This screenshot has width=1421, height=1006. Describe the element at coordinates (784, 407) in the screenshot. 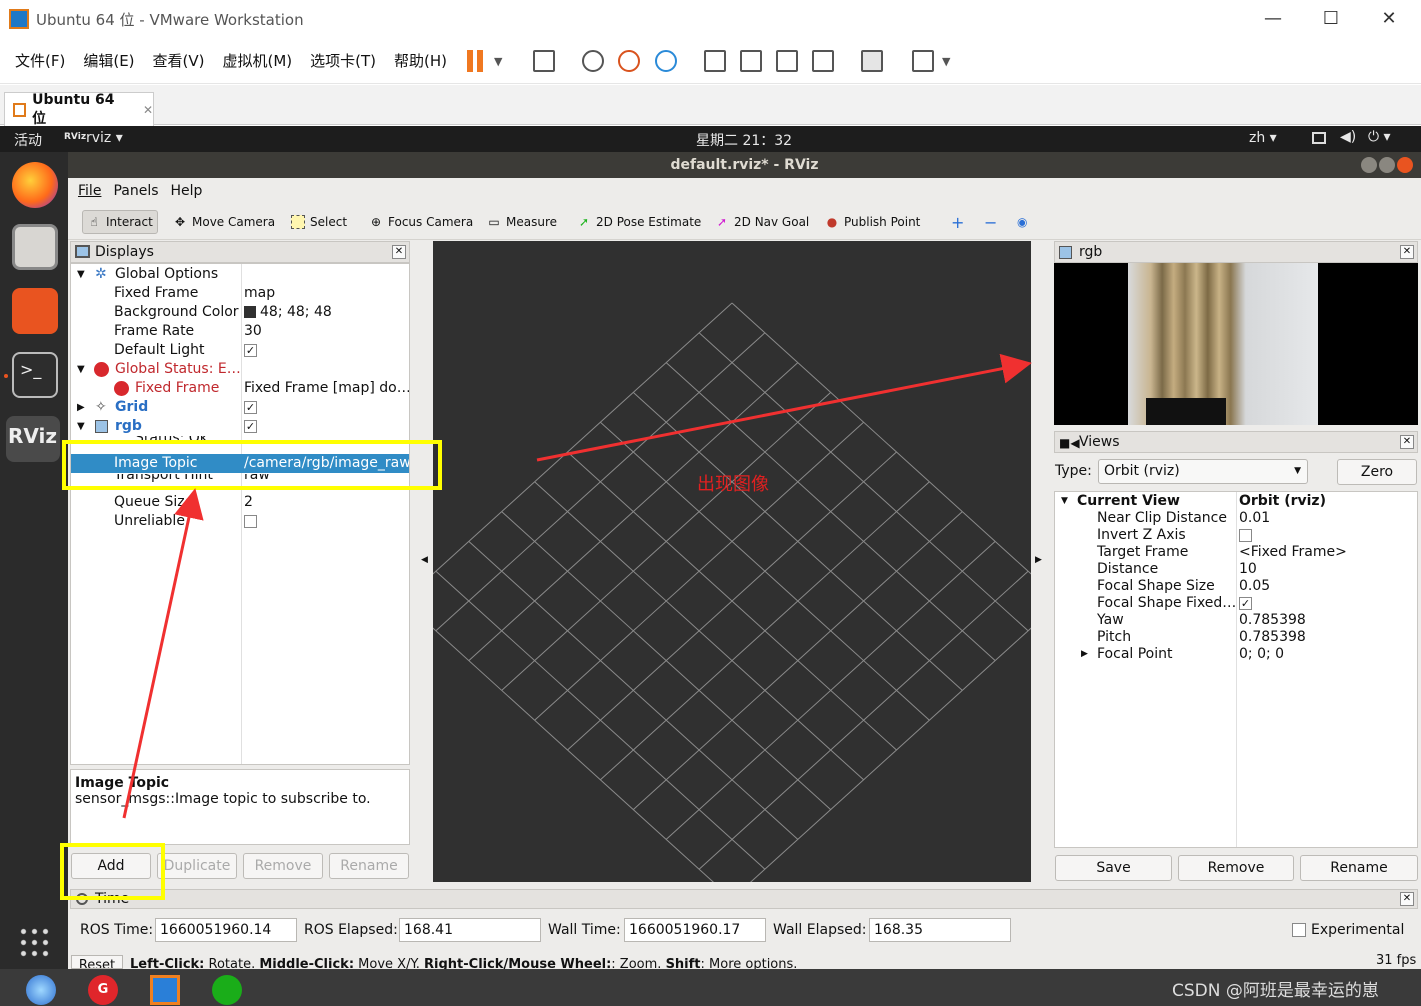

I see `arrow-to-image` at that location.